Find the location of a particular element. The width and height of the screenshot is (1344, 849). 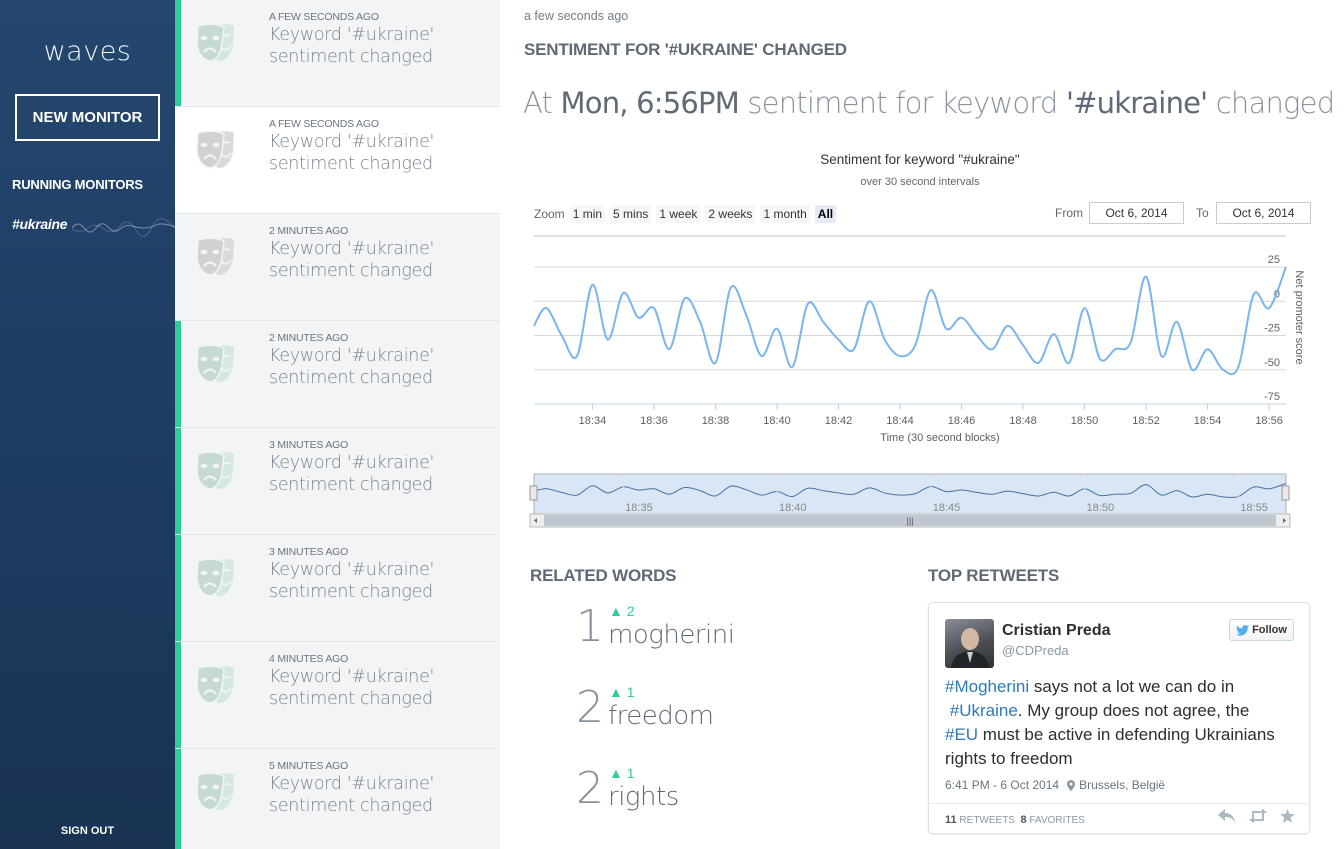

title-mid: sentiment for keyword is located at coordinates (902, 103).